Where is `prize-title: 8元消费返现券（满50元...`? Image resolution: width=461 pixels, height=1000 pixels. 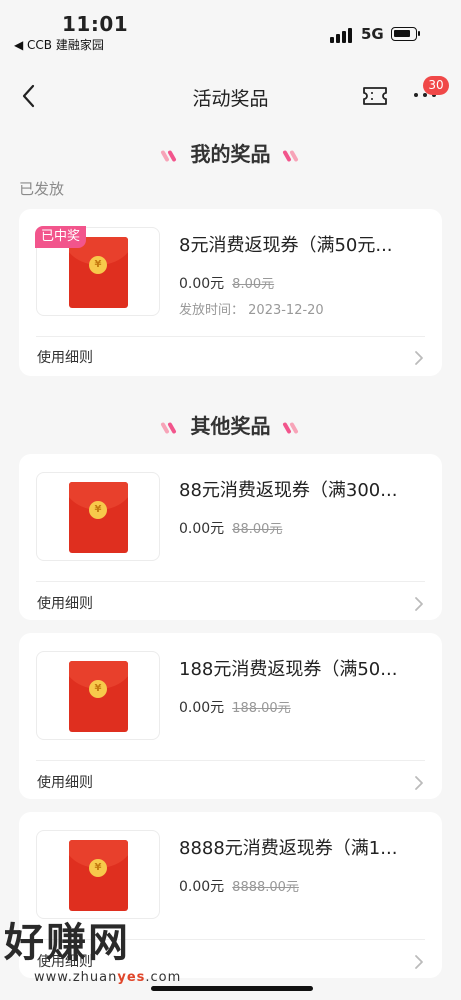
prize-title: 8元消费返现券（满50元... is located at coordinates (286, 245).